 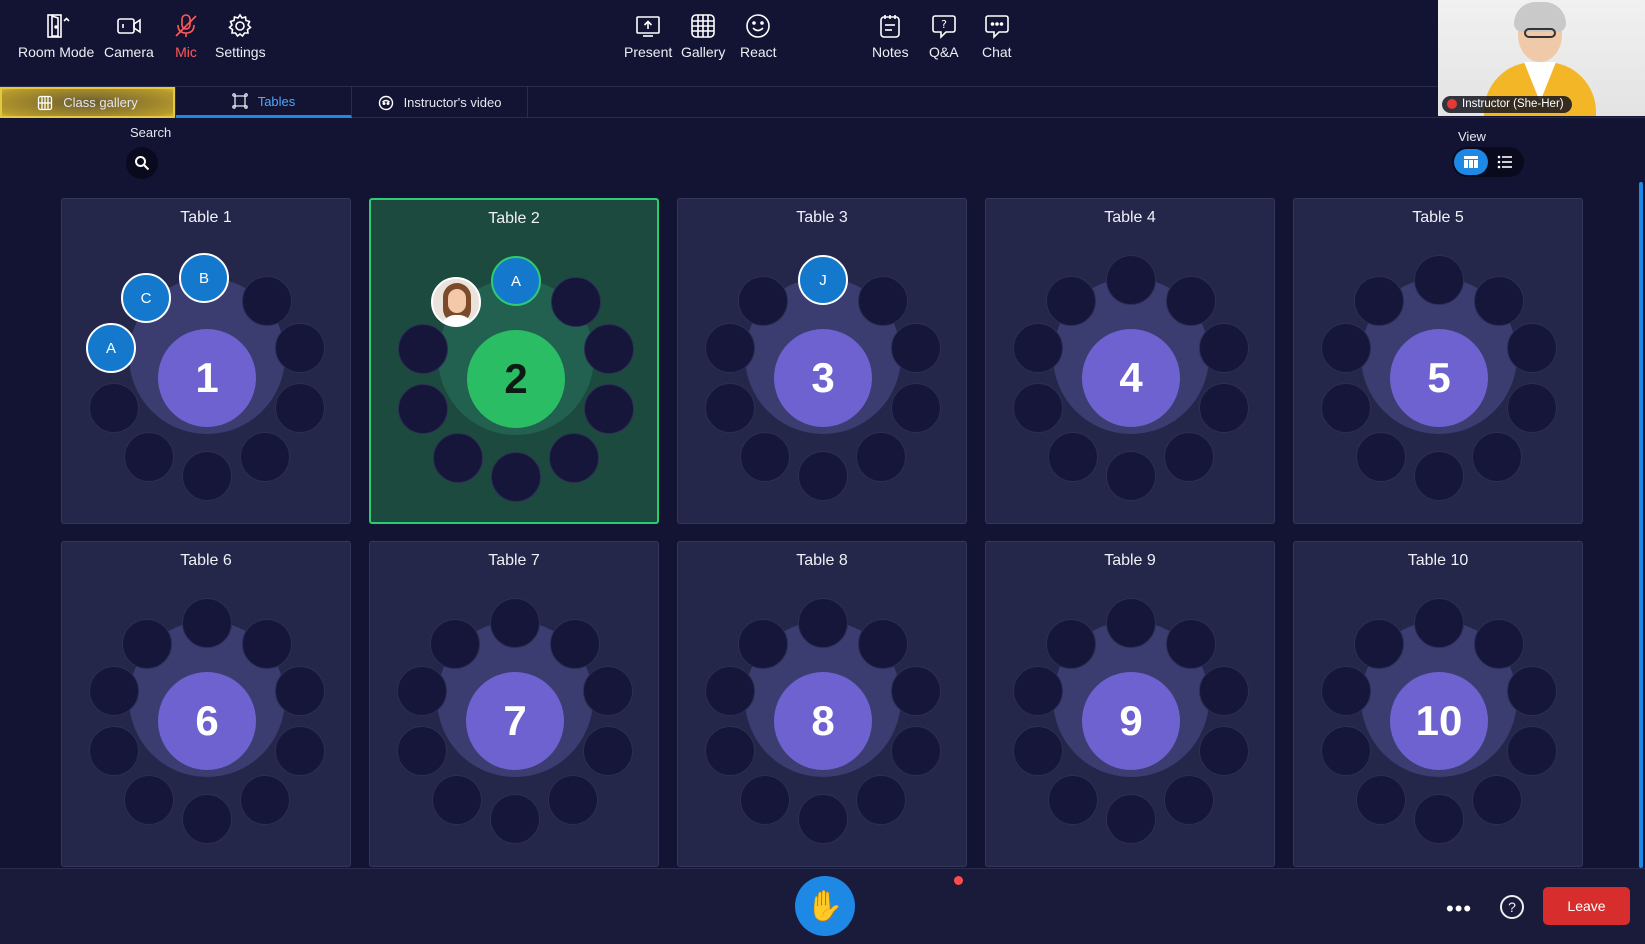 I want to click on raise-hand-button: ✋, so click(x=825, y=906).